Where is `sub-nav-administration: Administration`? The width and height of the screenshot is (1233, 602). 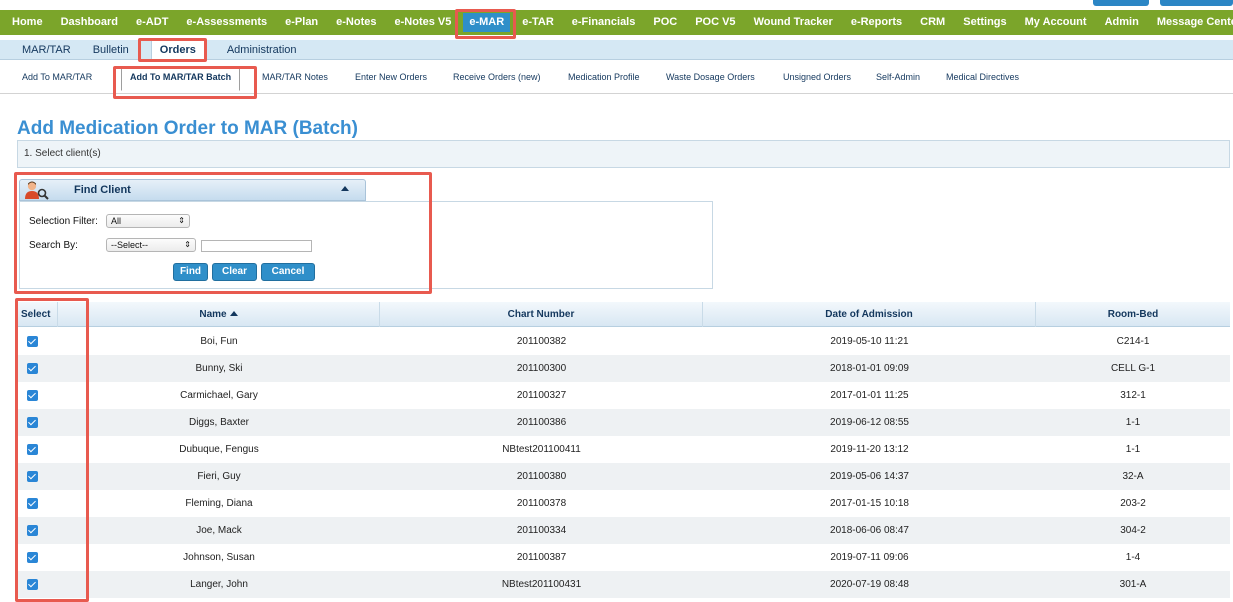
sub-nav-administration: Administration is located at coordinates (262, 50).